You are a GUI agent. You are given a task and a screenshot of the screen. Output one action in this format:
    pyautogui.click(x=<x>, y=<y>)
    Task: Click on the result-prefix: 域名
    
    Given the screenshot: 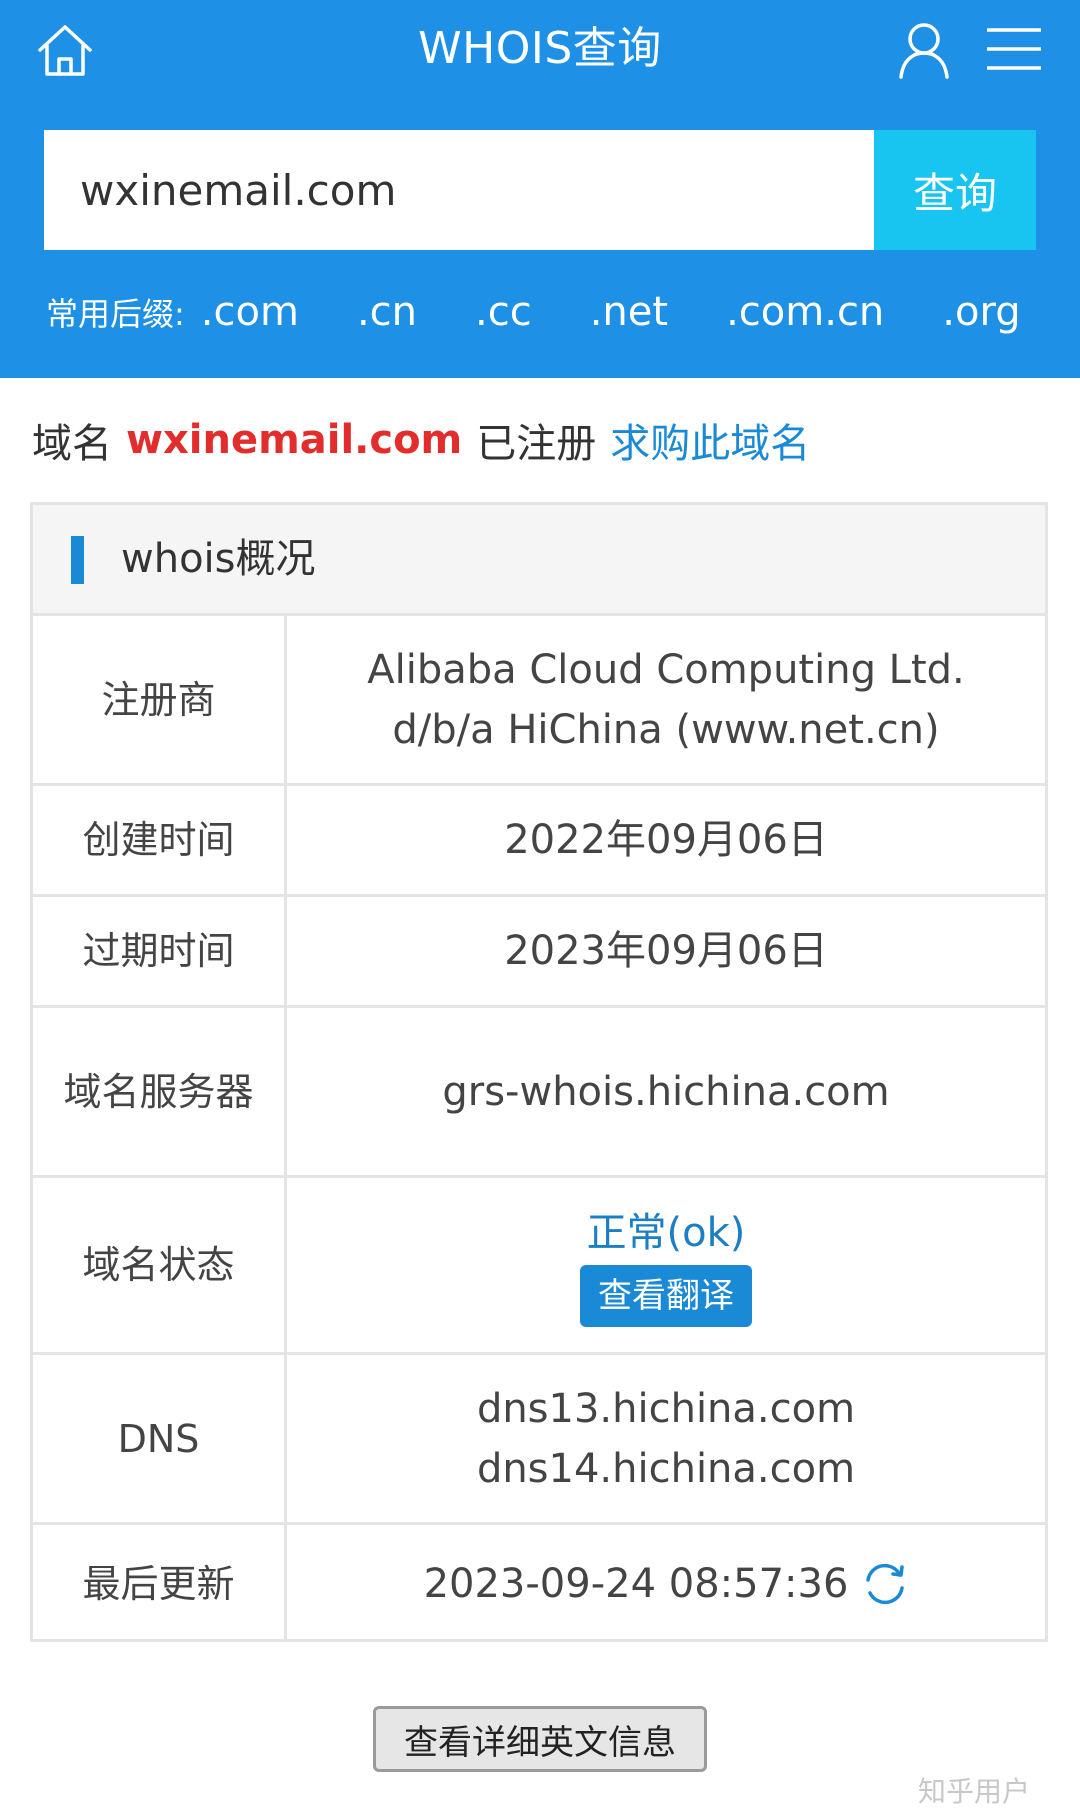 What is the action you would take?
    pyautogui.click(x=72, y=444)
    